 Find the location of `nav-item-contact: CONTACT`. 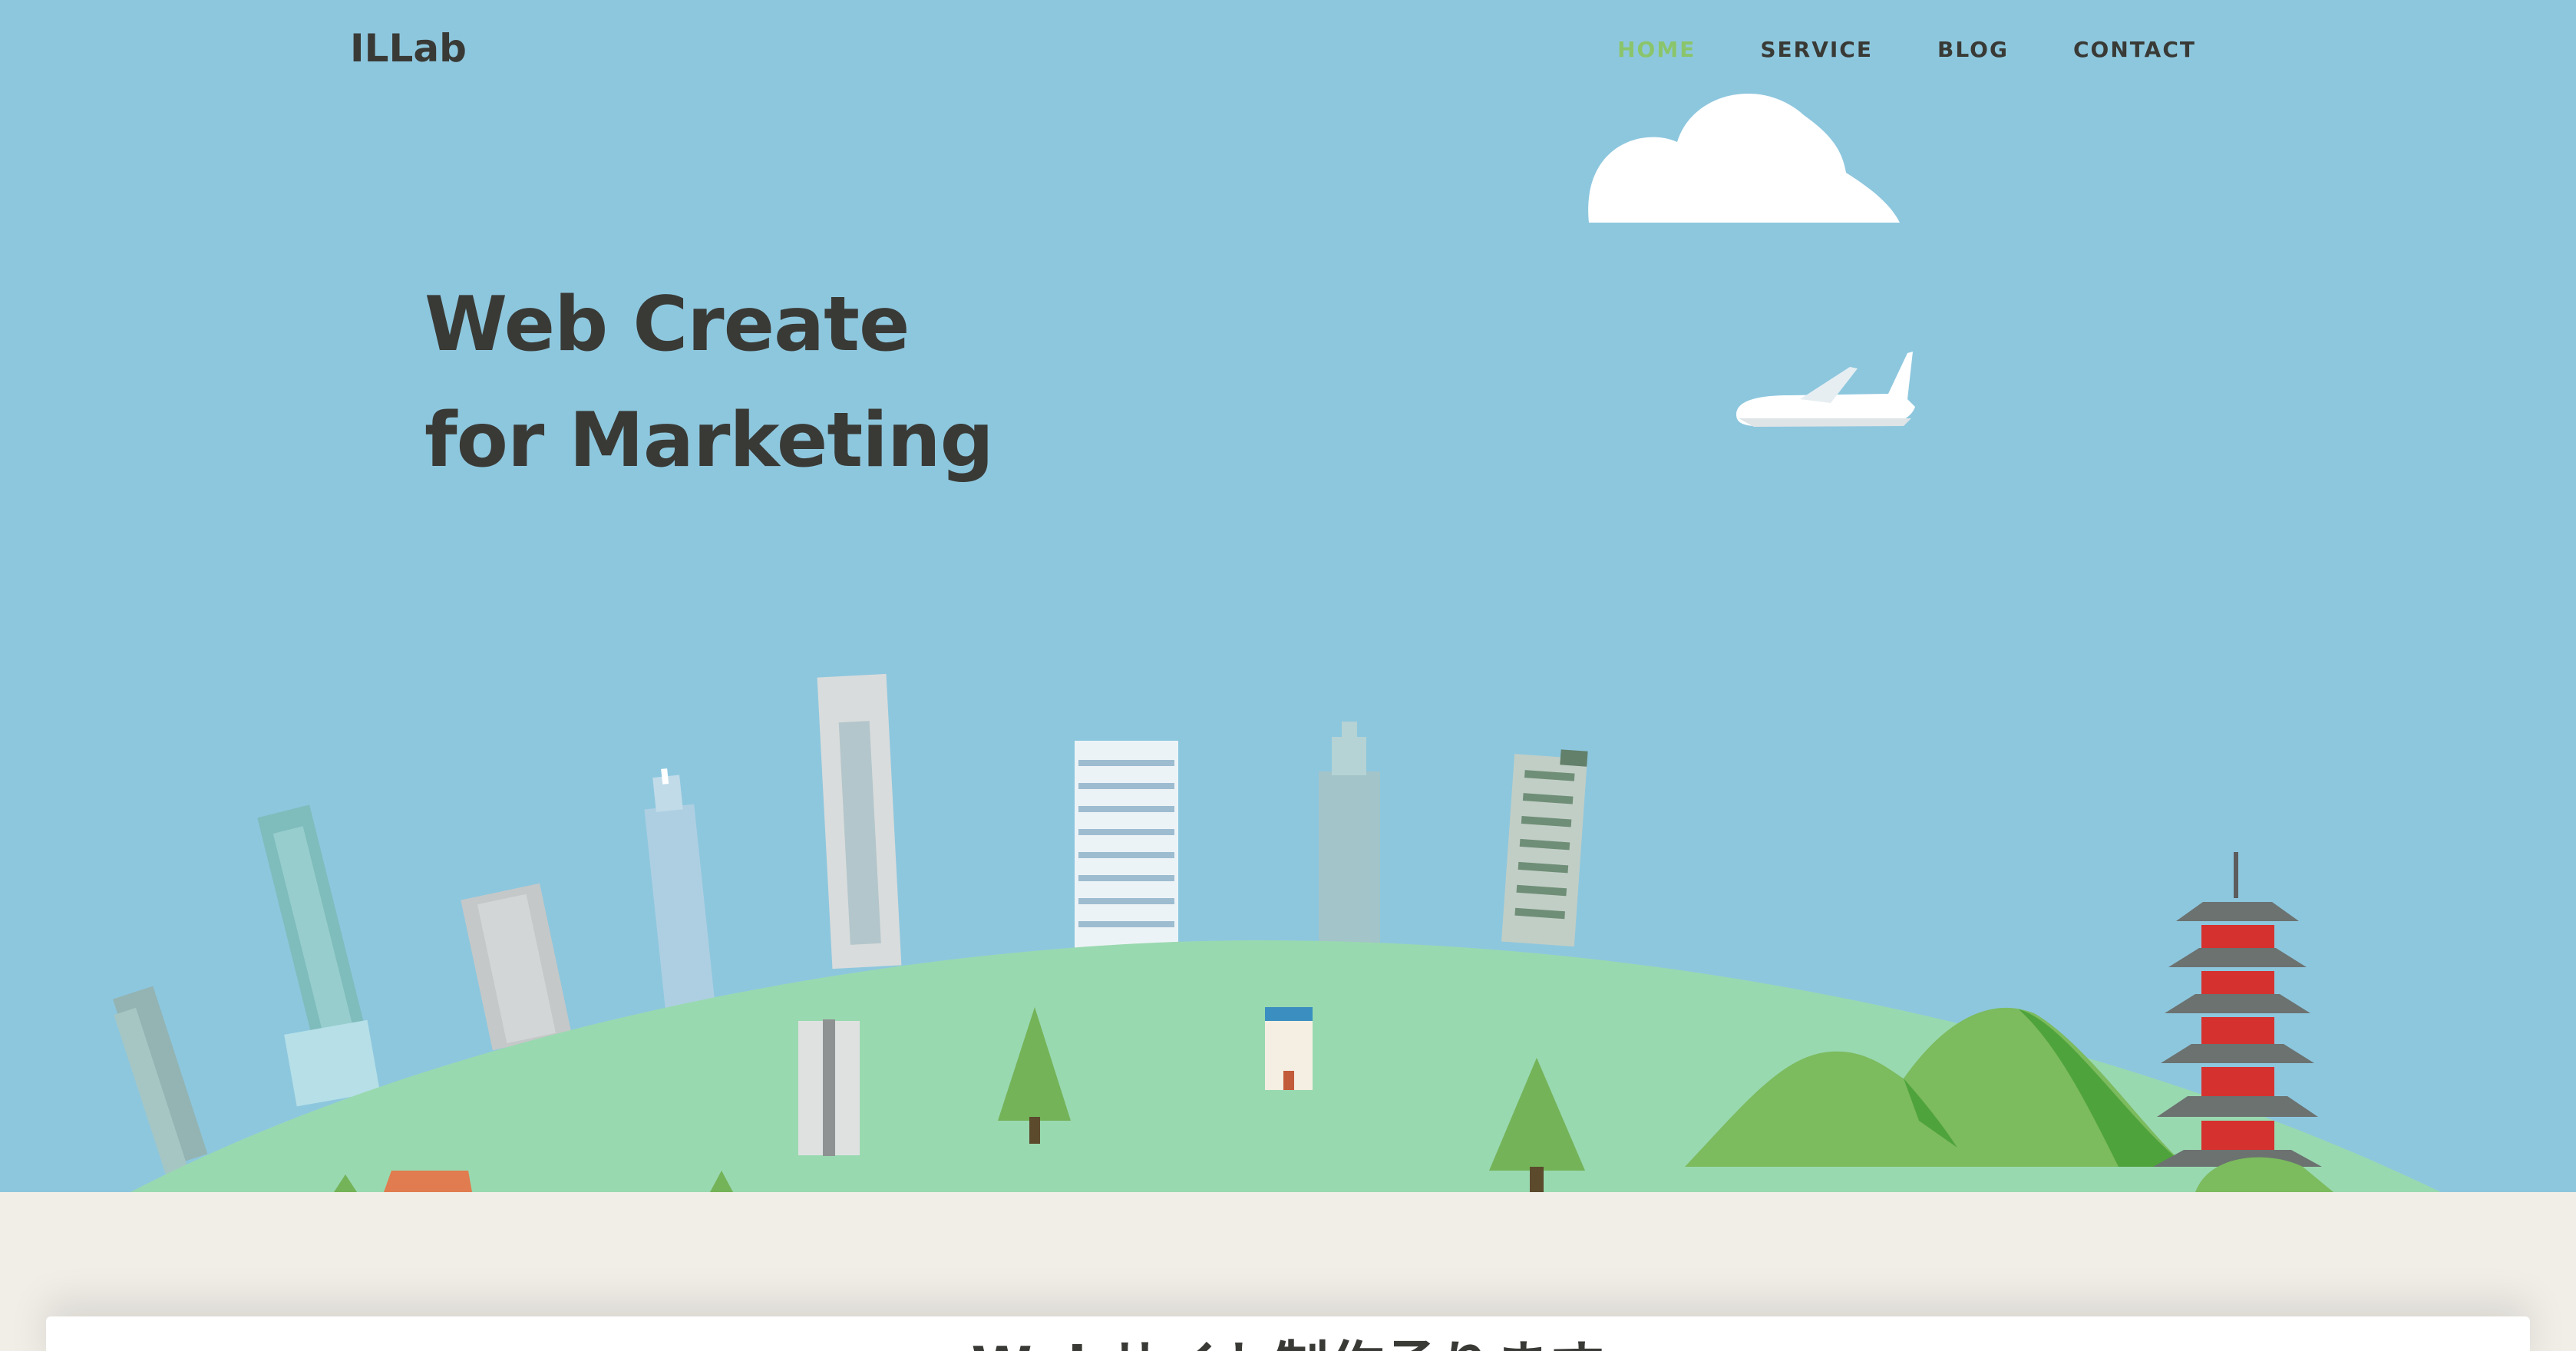

nav-item-contact: CONTACT is located at coordinates (2134, 49).